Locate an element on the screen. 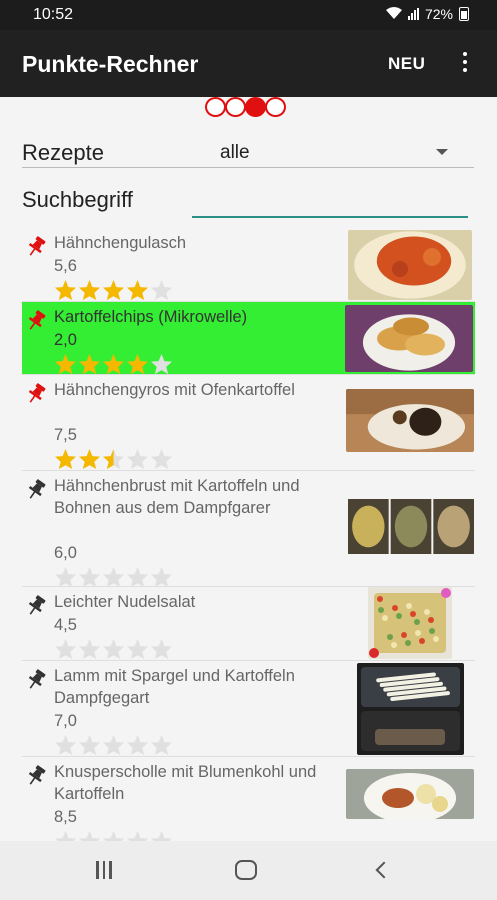 The image size is (497, 900). recipe-list-item: Hähnchengulasch 5,6 is located at coordinates (248, 265).